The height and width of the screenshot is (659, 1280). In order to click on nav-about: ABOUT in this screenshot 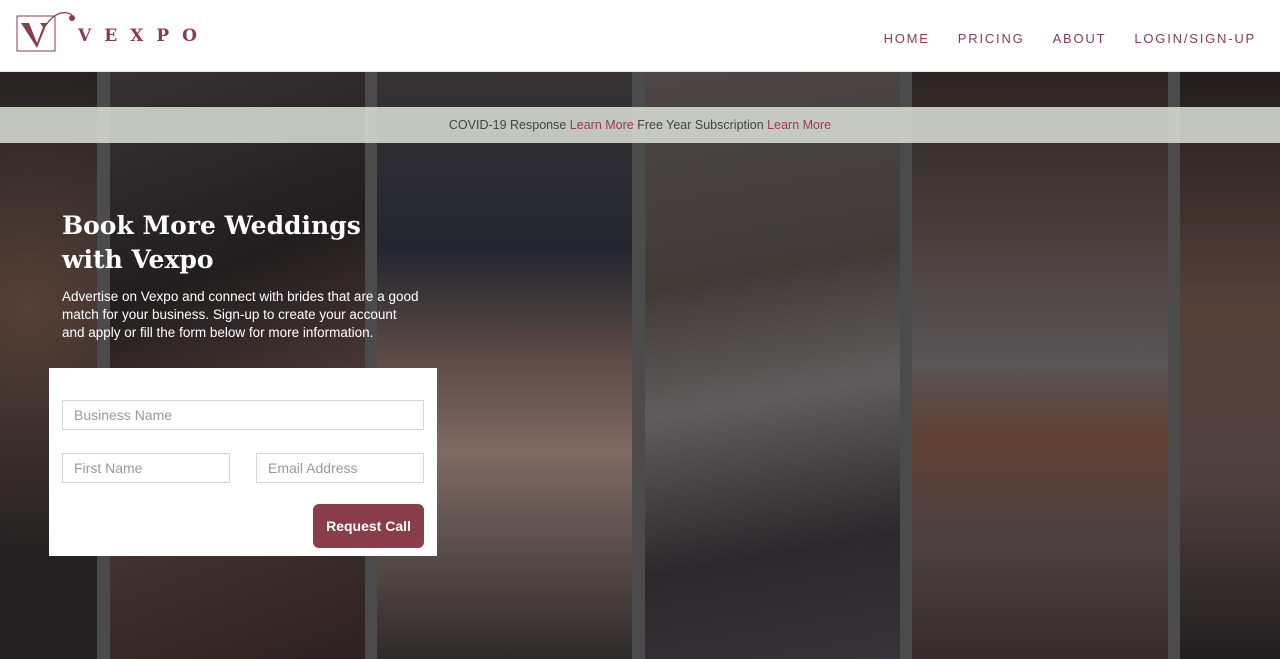, I will do `click(1080, 38)`.